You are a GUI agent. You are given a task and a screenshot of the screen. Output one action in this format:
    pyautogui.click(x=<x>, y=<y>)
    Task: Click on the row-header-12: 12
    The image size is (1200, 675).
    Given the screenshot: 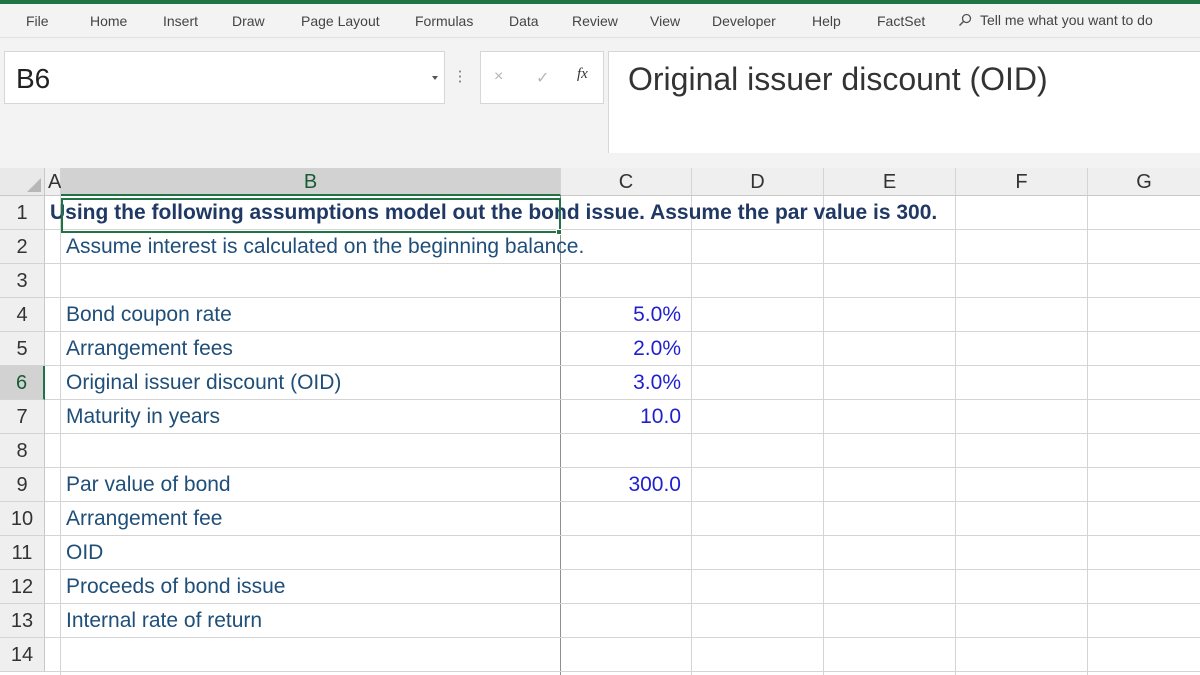 What is the action you would take?
    pyautogui.click(x=22, y=587)
    